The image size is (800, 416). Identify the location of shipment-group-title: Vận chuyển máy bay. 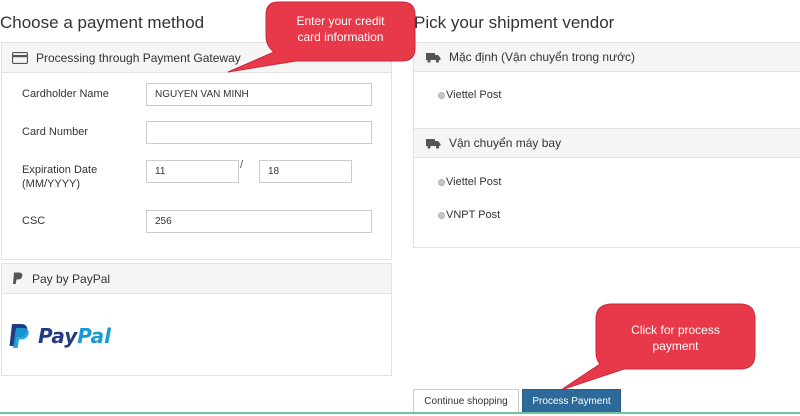
(505, 143).